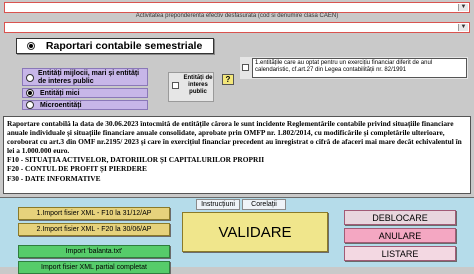  Describe the element at coordinates (198, 85) in the screenshot. I see `public-interest-label: Entități de interes public` at that location.